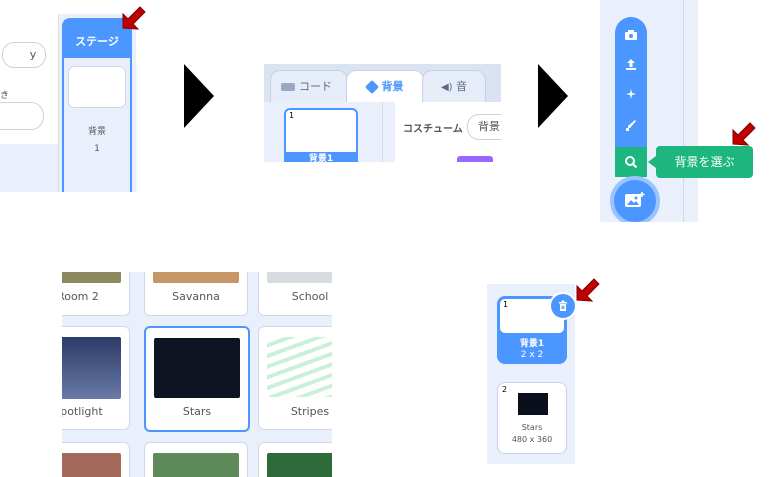  I want to click on paint-tool-swatch, so click(475, 159).